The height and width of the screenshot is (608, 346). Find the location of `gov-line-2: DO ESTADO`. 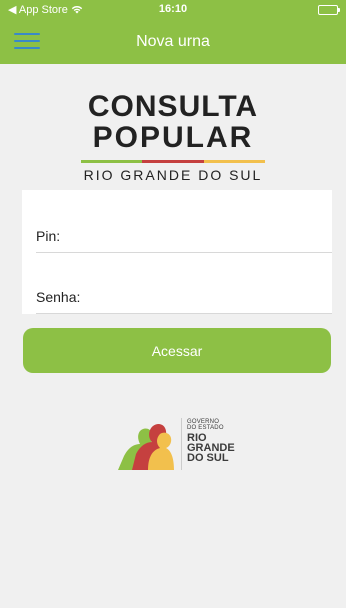

gov-line-2: DO ESTADO is located at coordinates (205, 428).